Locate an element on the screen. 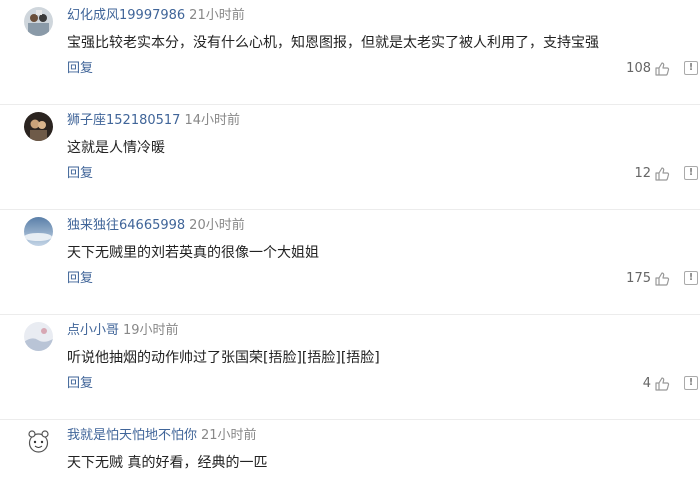  like-count: 175 is located at coordinates (638, 278).